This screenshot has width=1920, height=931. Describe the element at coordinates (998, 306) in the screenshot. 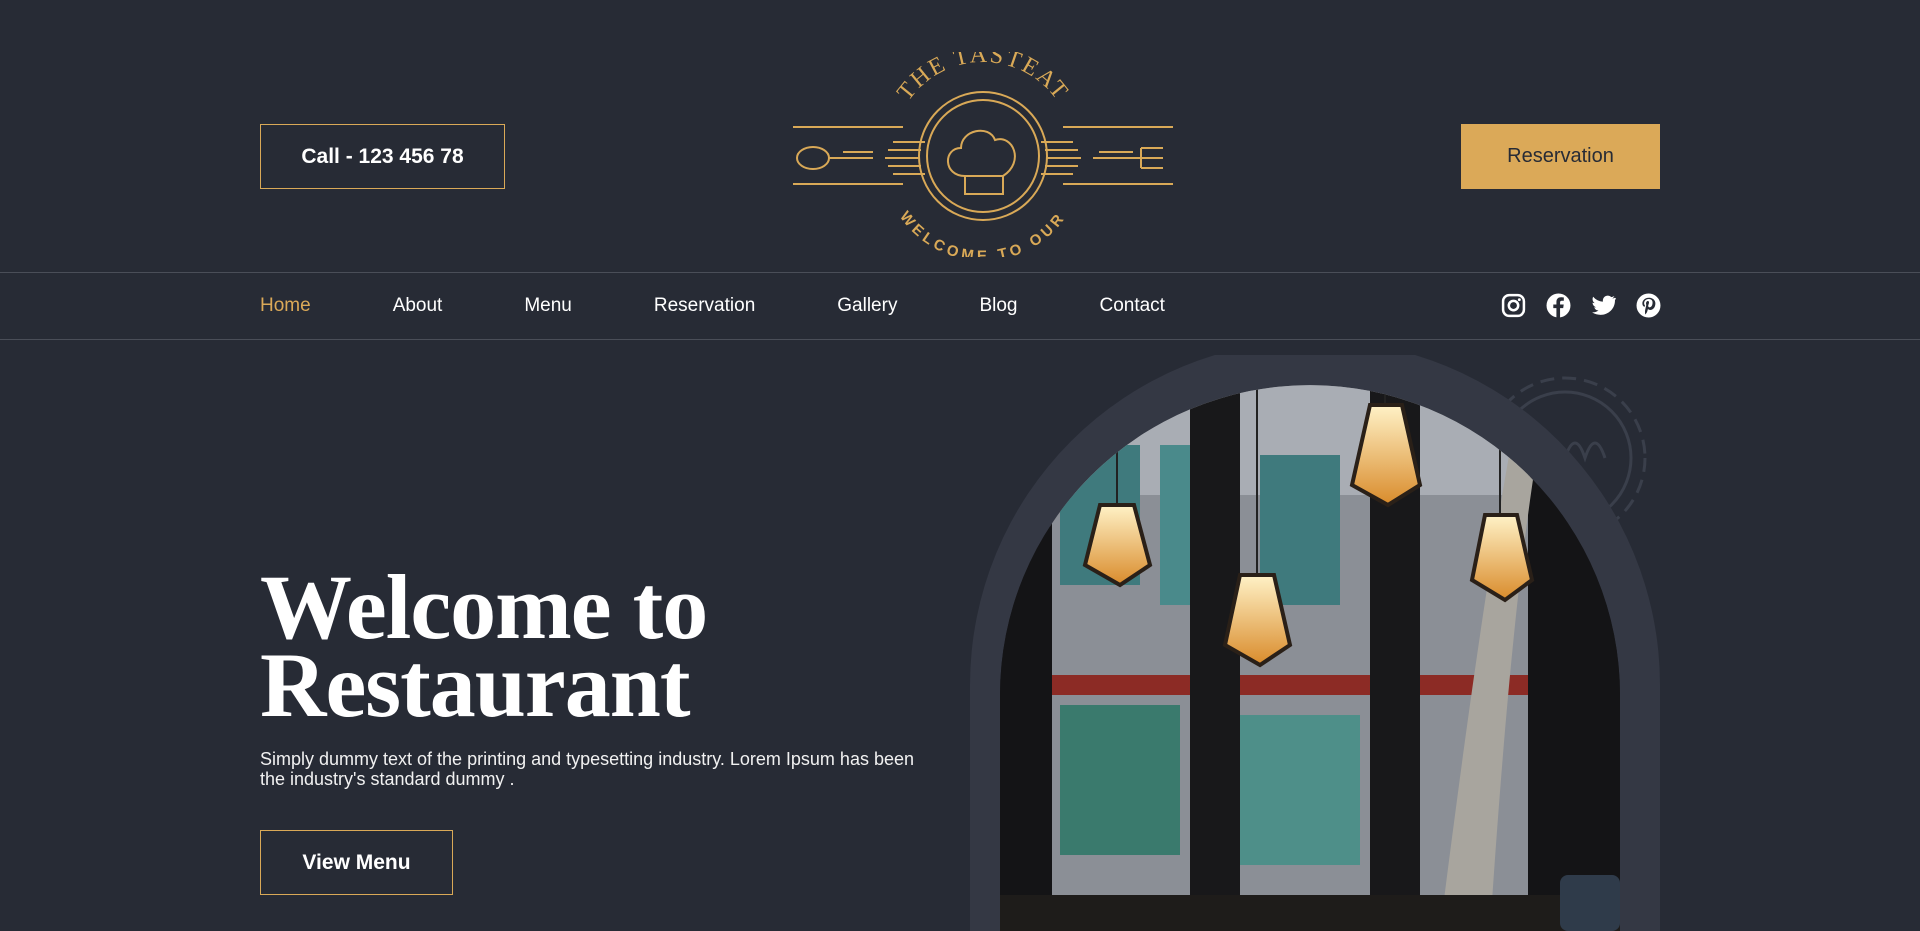

I see `nav-item-blog: Blog` at that location.